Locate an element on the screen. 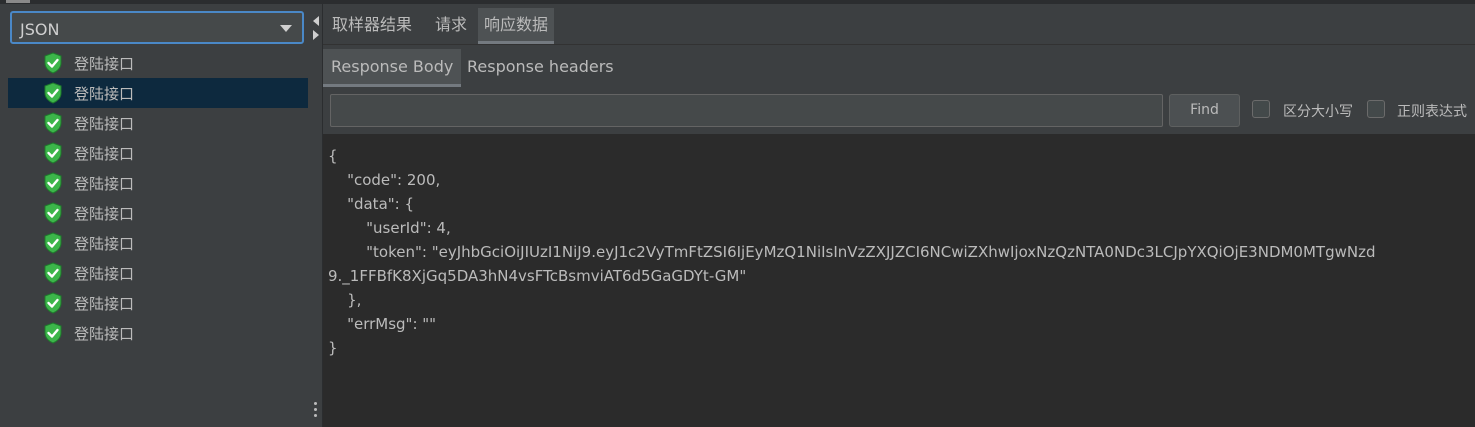 Image resolution: width=1475 pixels, height=427 pixels. tab-response-data: 响应数据 is located at coordinates (516, 26).